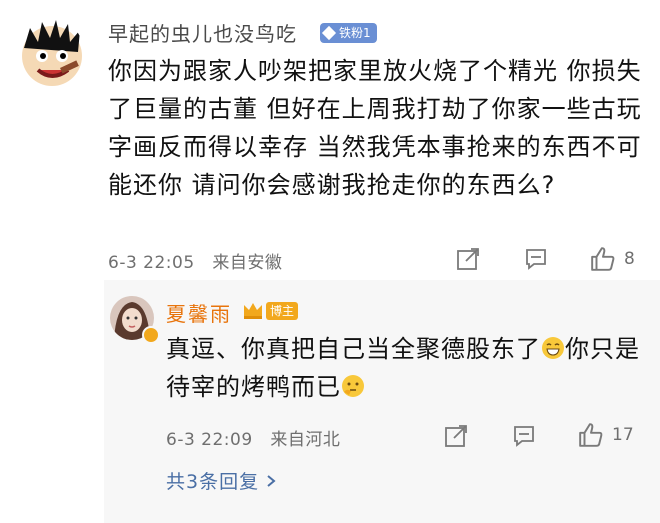 The width and height of the screenshot is (660, 523). I want to click on comment-button, so click(536, 261).